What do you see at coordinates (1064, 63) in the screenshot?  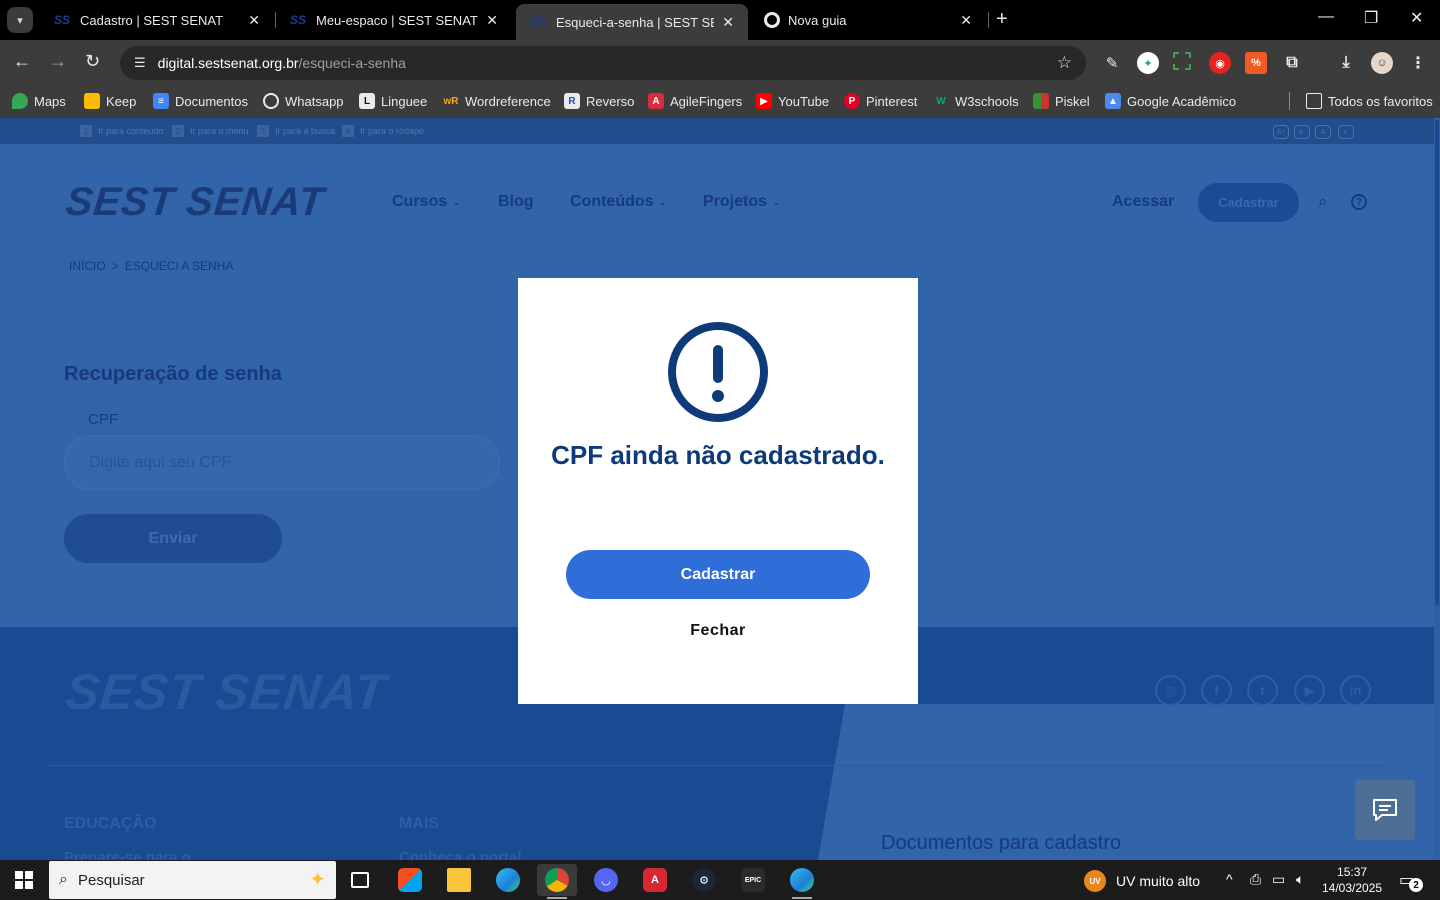 I see `bookmark-star-icon: ☆` at bounding box center [1064, 63].